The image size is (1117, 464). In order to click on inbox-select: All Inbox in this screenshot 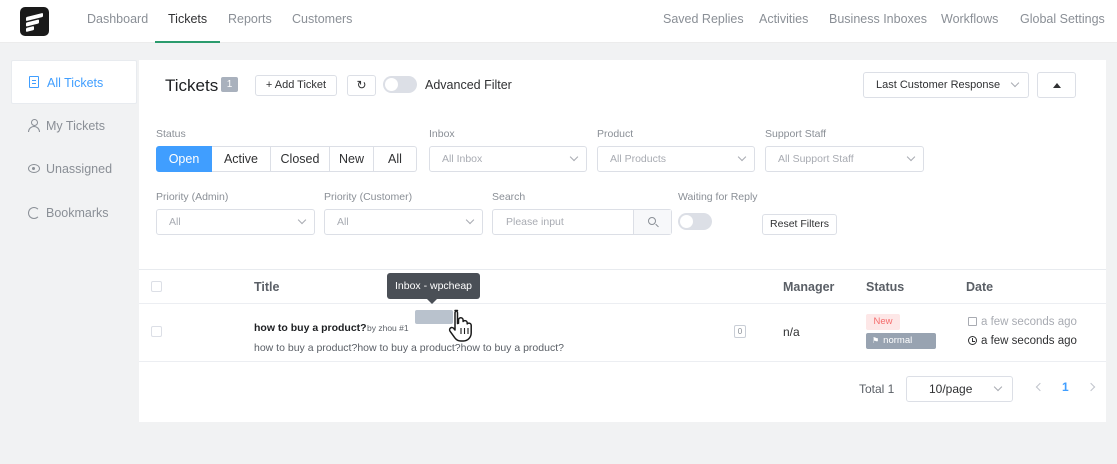, I will do `click(508, 159)`.